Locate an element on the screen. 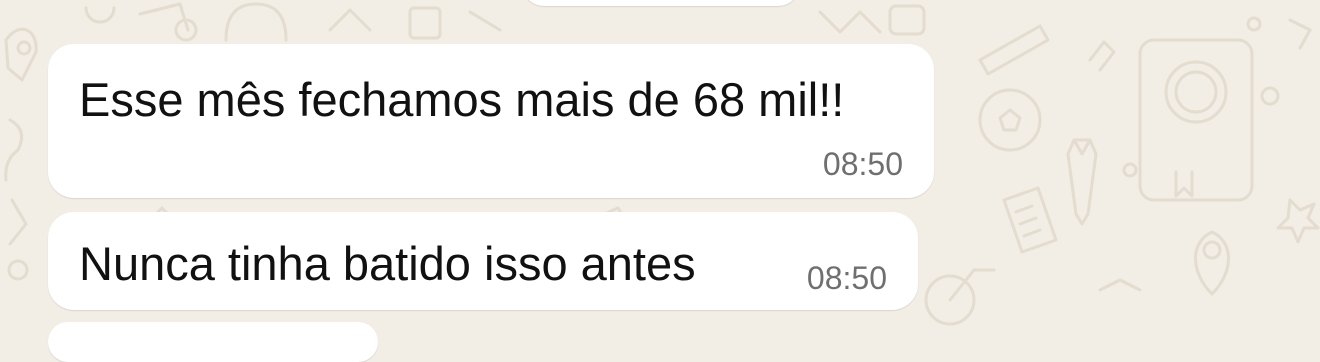  next-message-bubble is located at coordinates (213, 342).